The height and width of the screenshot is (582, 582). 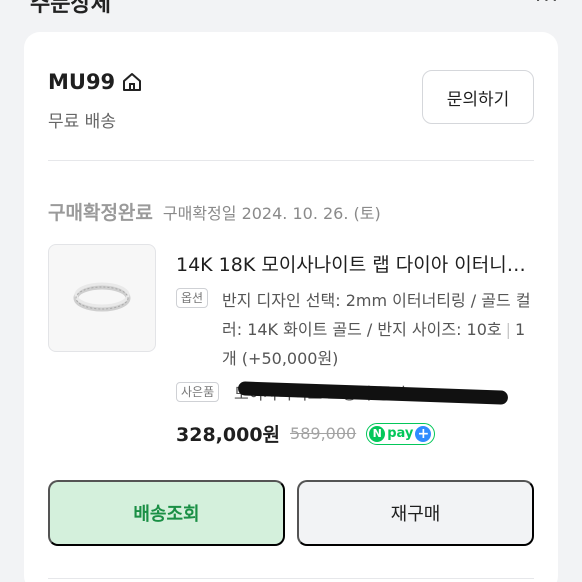 What do you see at coordinates (323, 433) in the screenshot?
I see `original-price: 589,000` at bounding box center [323, 433].